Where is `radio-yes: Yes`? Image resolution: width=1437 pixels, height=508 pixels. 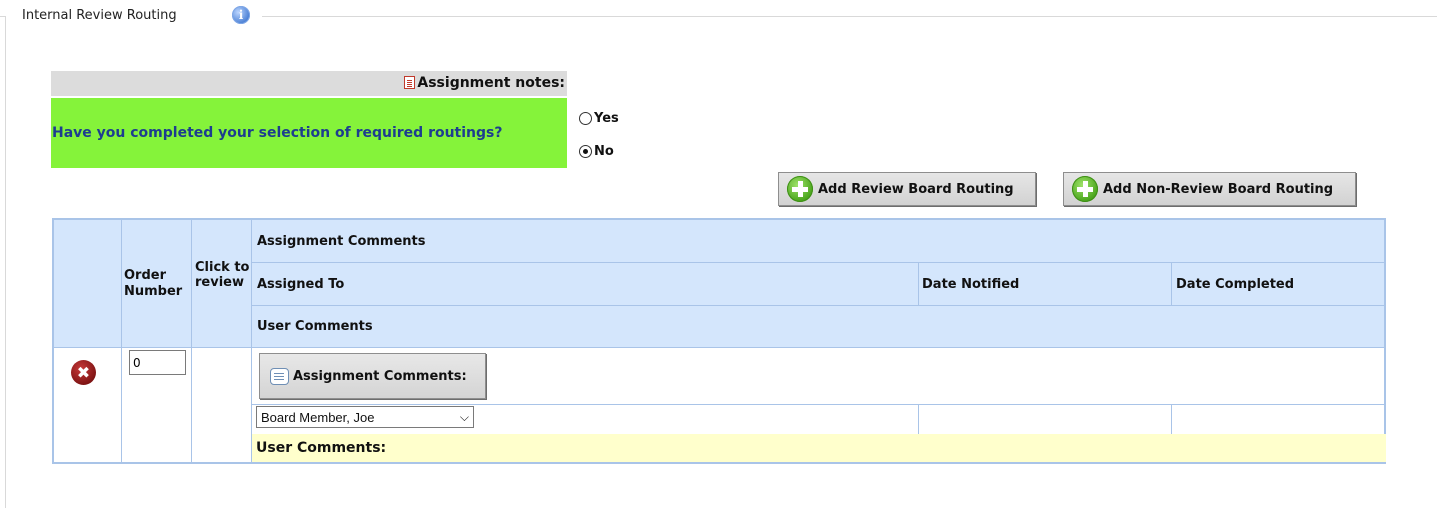 radio-yes: Yes is located at coordinates (599, 118).